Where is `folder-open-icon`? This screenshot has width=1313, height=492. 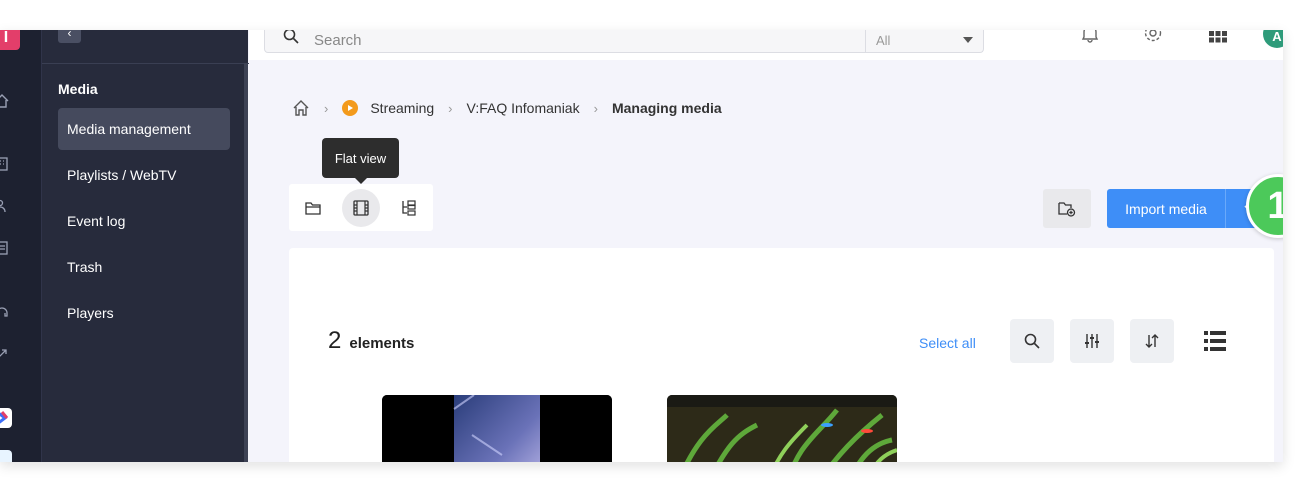 folder-open-icon is located at coordinates (313, 208).